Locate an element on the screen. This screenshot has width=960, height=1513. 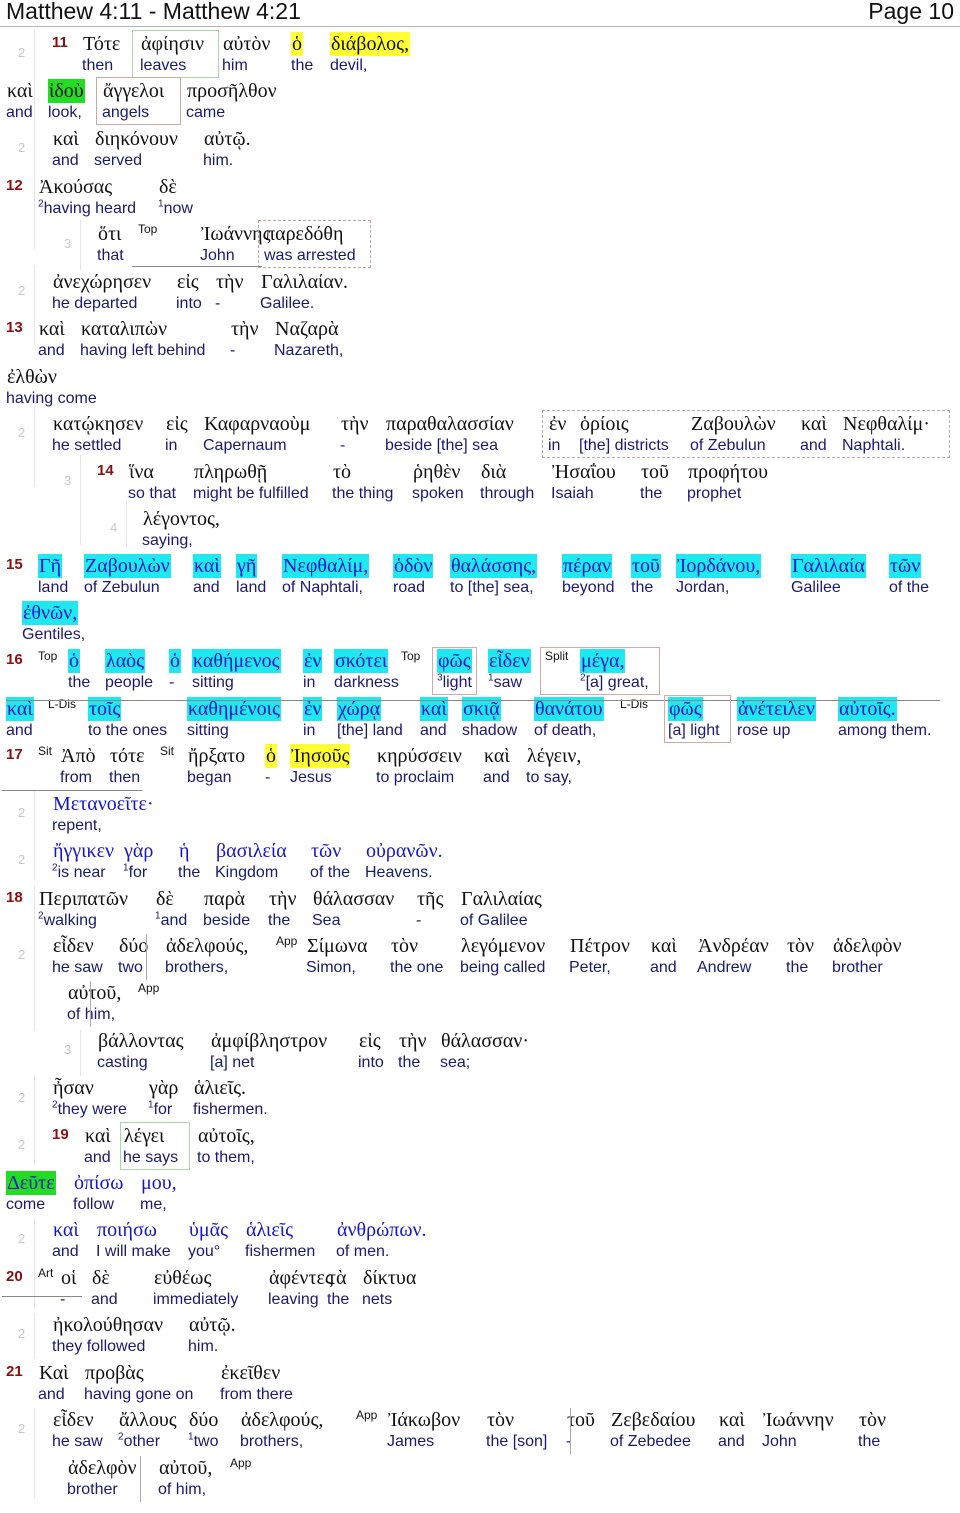
group-frame is located at coordinates (175, 54).